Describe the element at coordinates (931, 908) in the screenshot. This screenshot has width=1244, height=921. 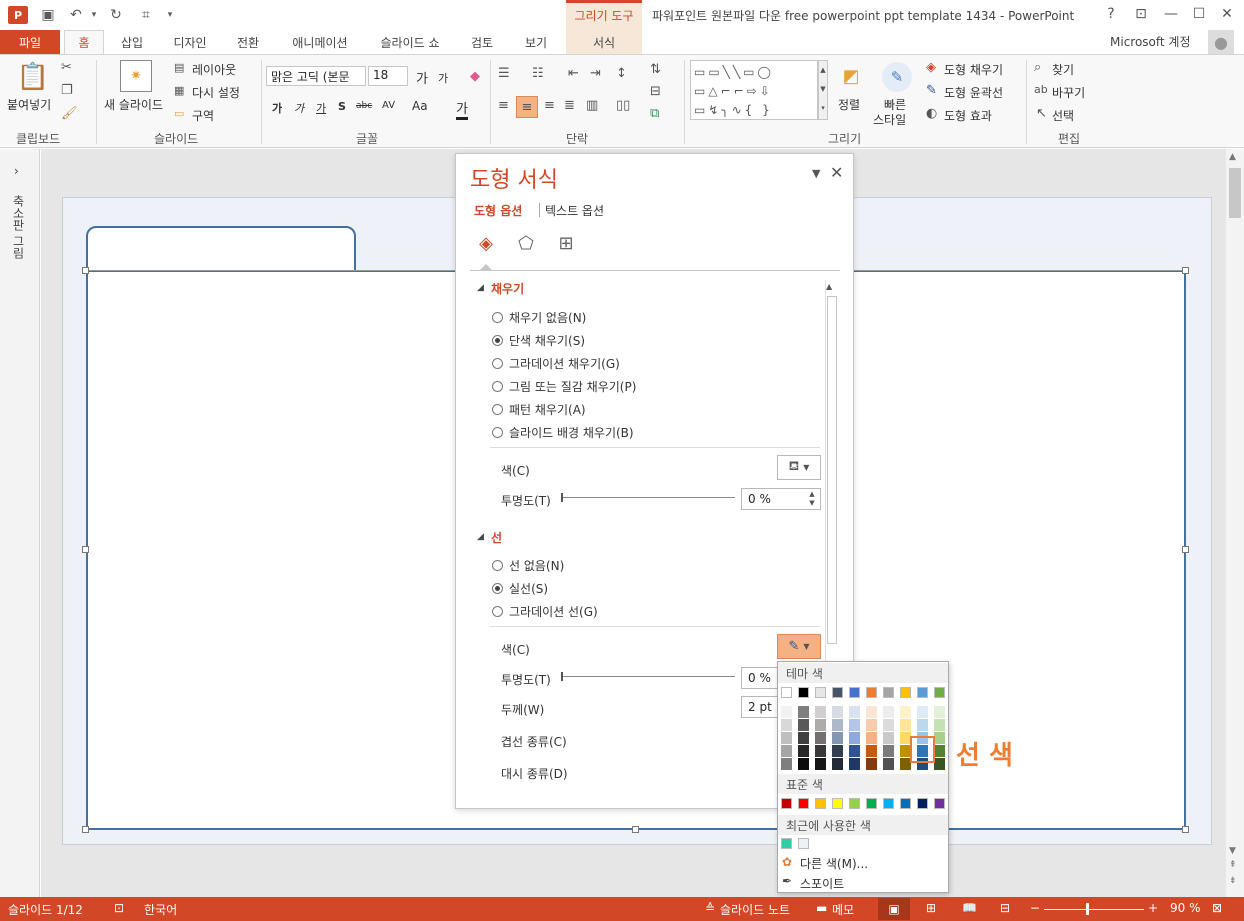
I see `slide-sorter-icon: ⊞` at that location.